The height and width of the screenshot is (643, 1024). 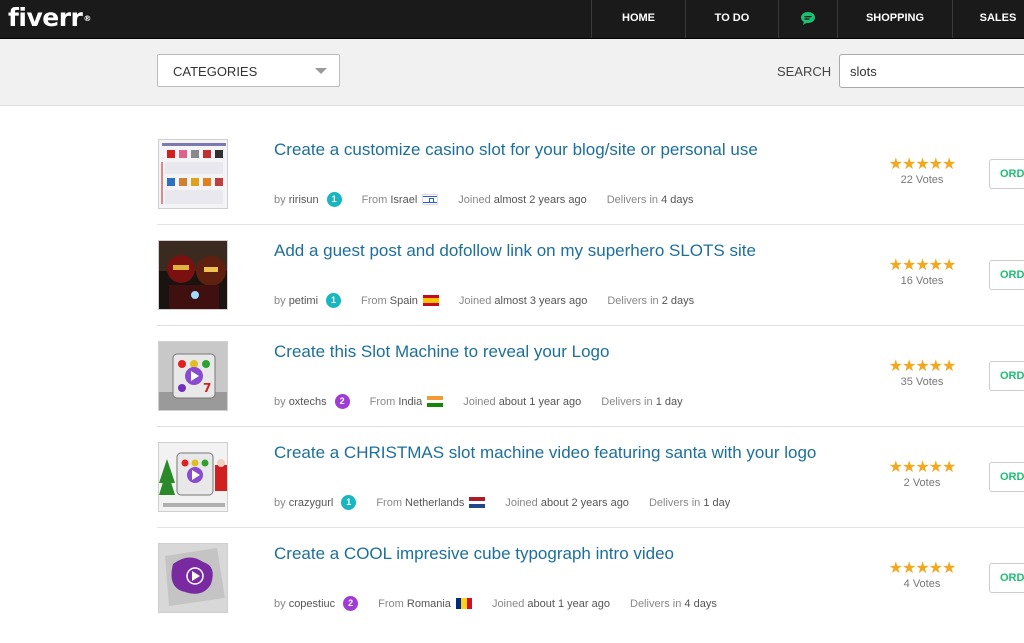 I want to click on cube-intro-image, so click(x=193, y=578).